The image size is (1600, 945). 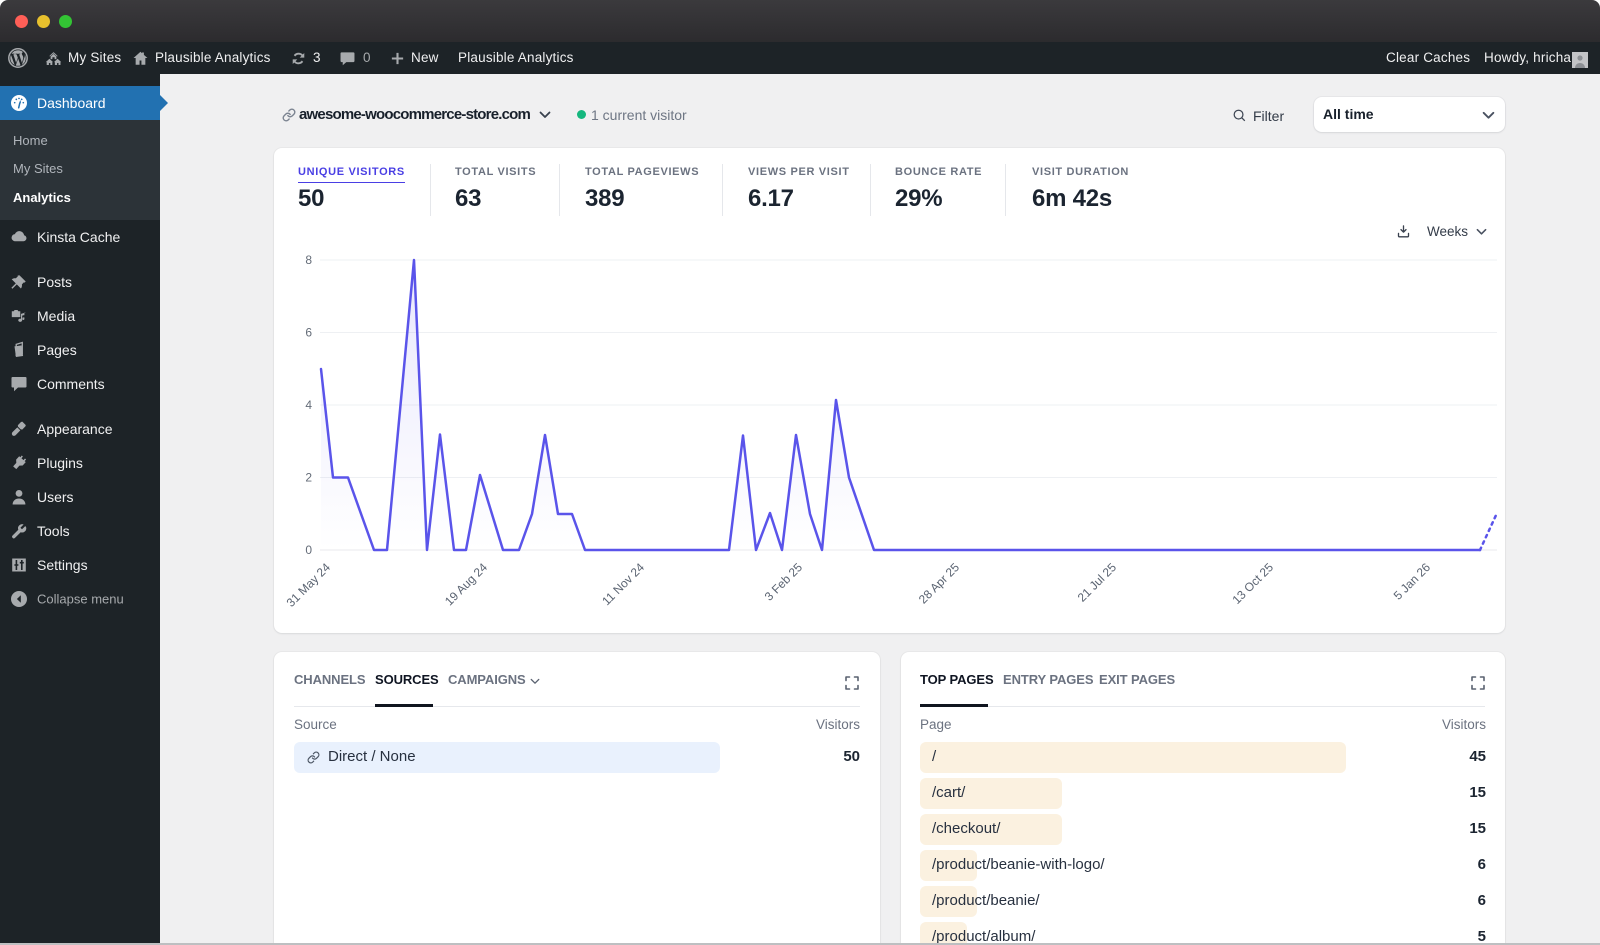 I want to click on svg-text: 19 Aug 24, so click(x=466, y=584).